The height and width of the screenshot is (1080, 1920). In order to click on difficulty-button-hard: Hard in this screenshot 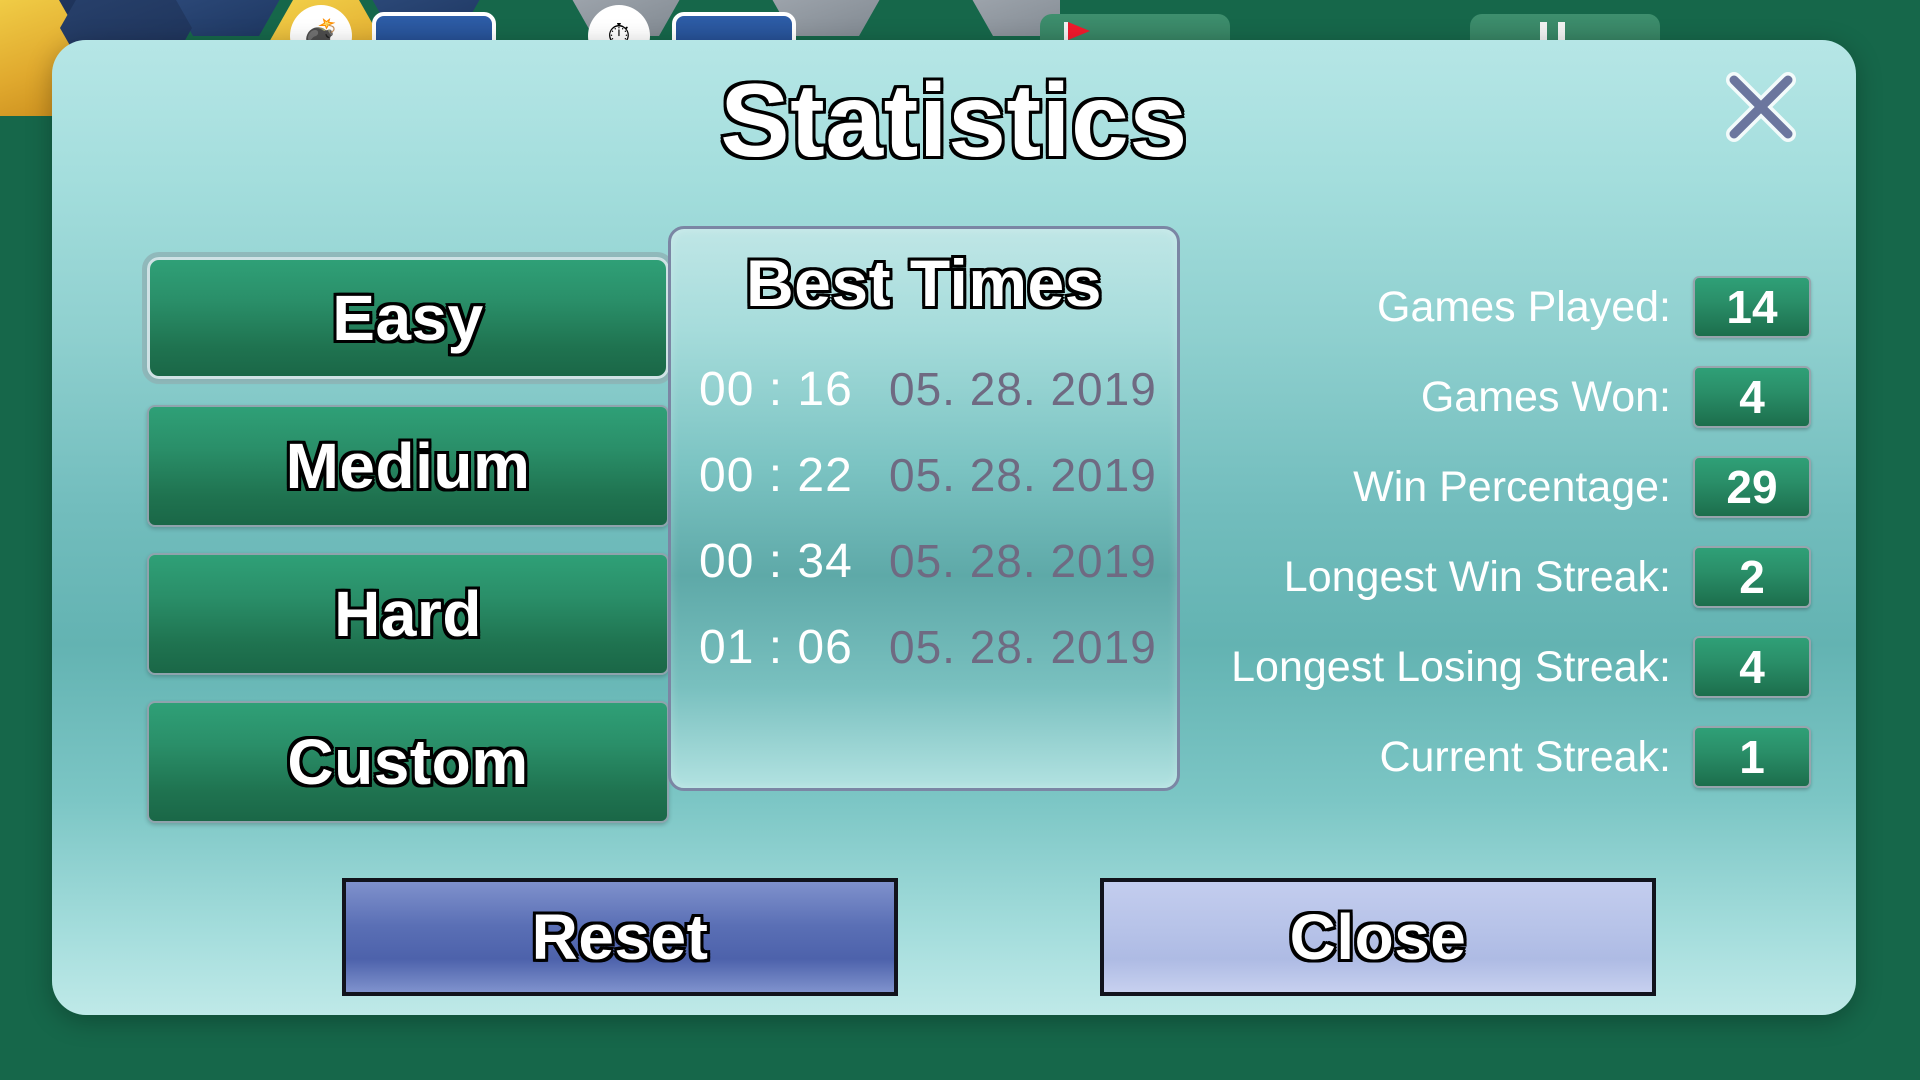, I will do `click(408, 614)`.